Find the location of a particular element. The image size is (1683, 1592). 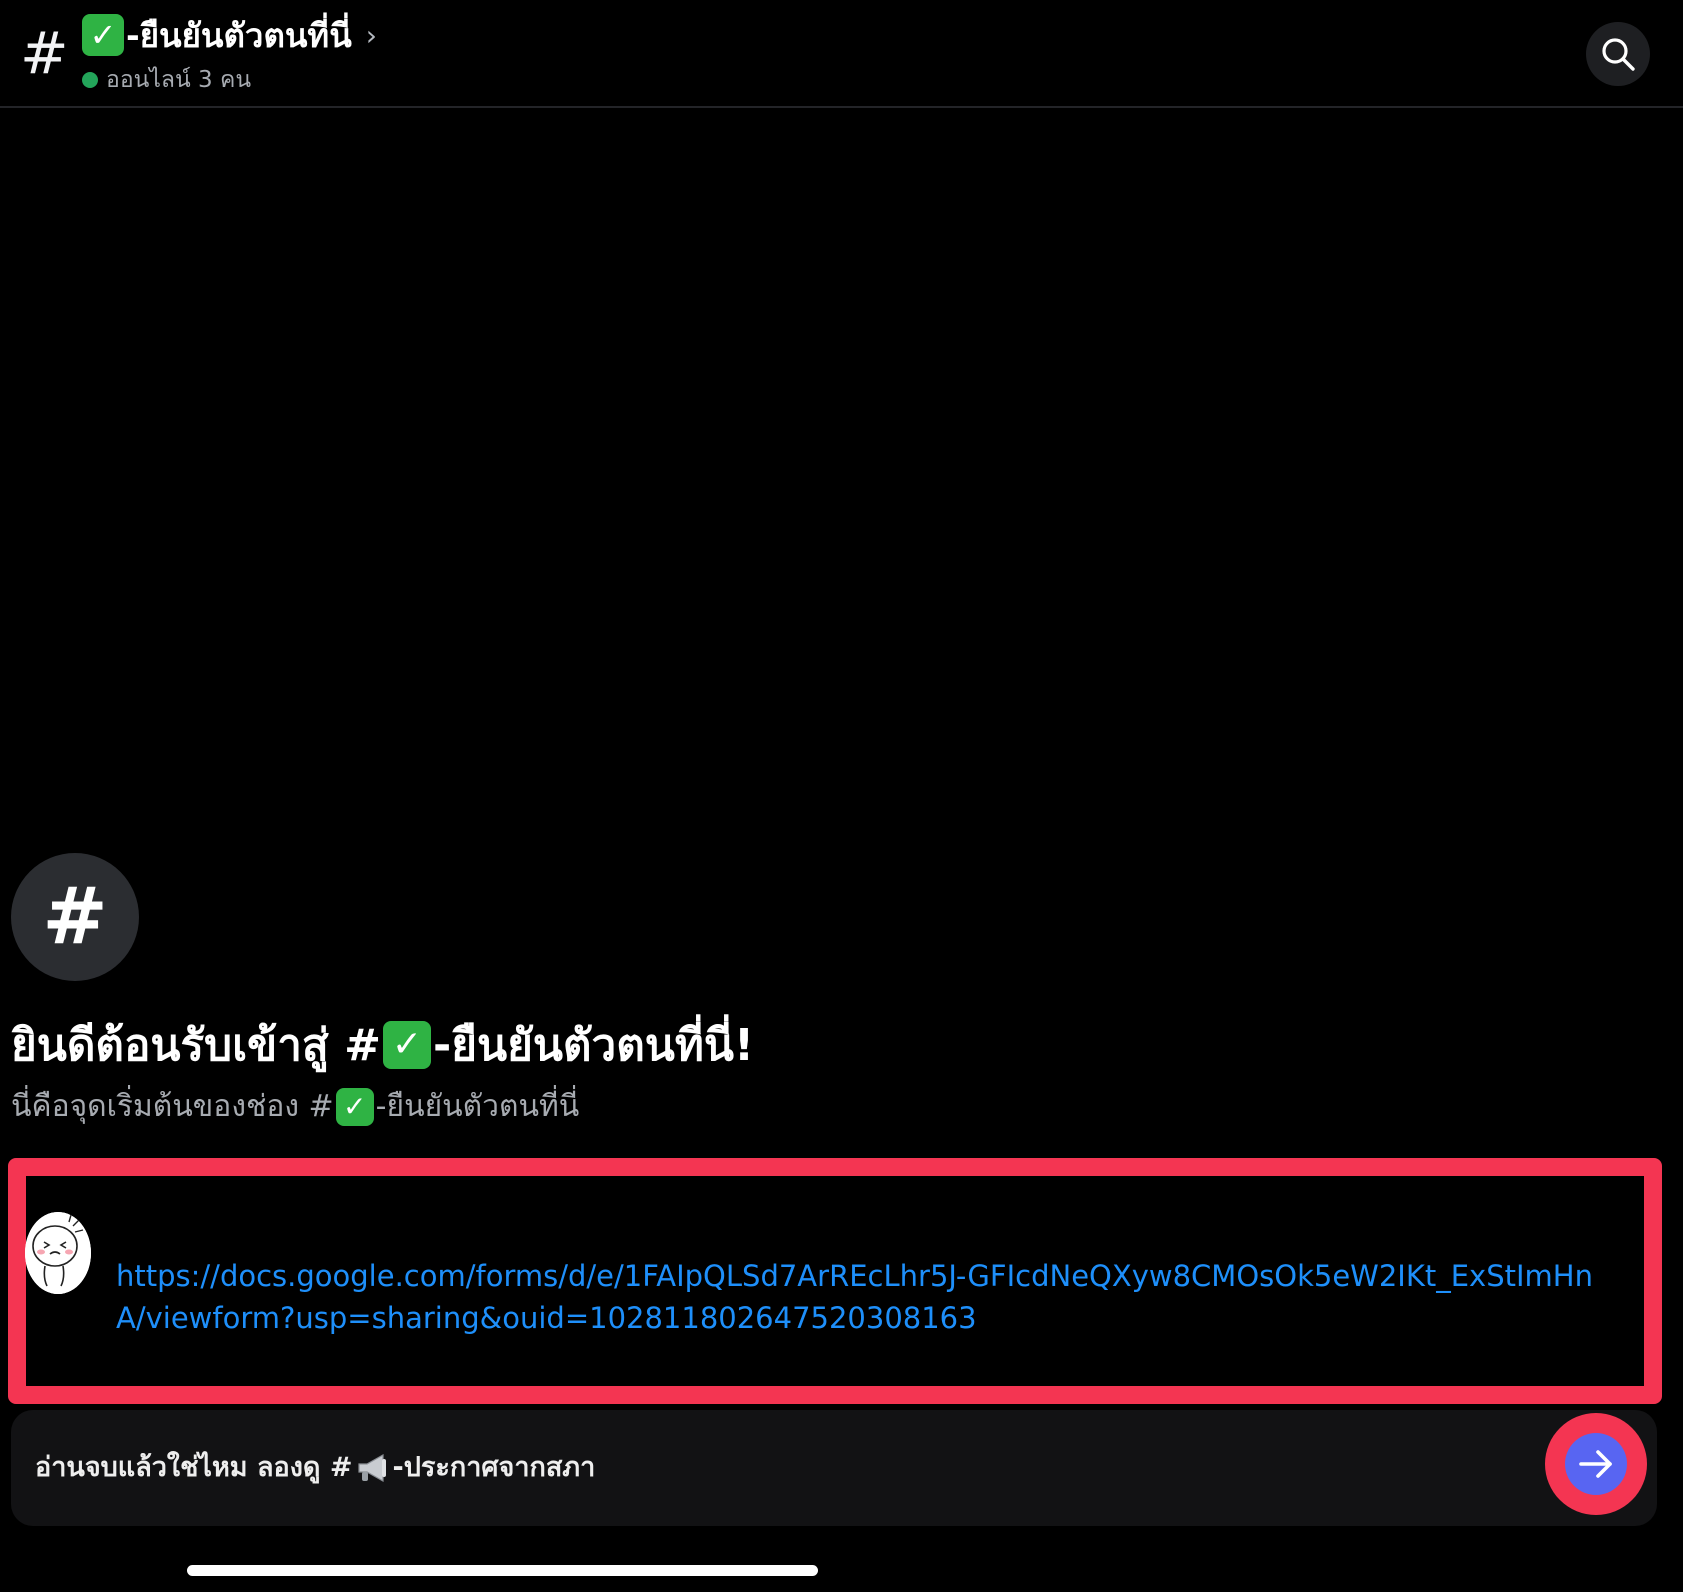

megaphone-icon is located at coordinates (371, 1468).